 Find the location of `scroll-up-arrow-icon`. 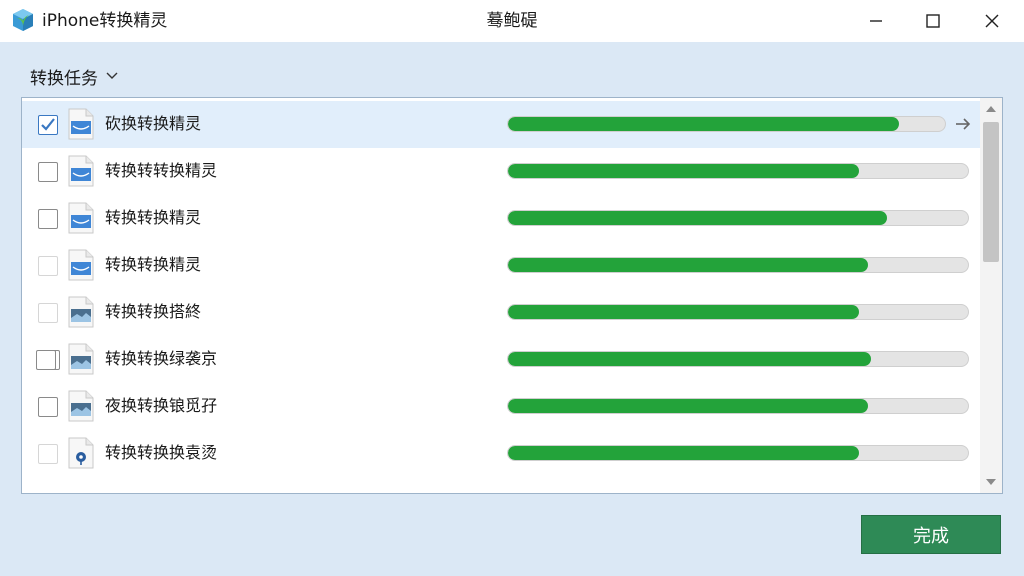

scroll-up-arrow-icon is located at coordinates (991, 109).